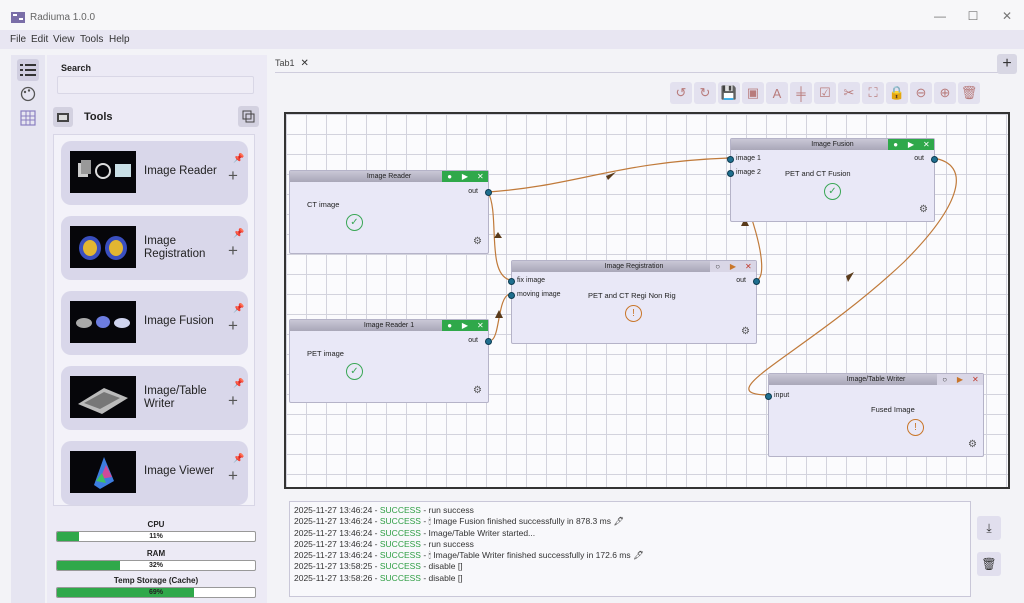  I want to click on delete-button: 🗑, so click(969, 93).